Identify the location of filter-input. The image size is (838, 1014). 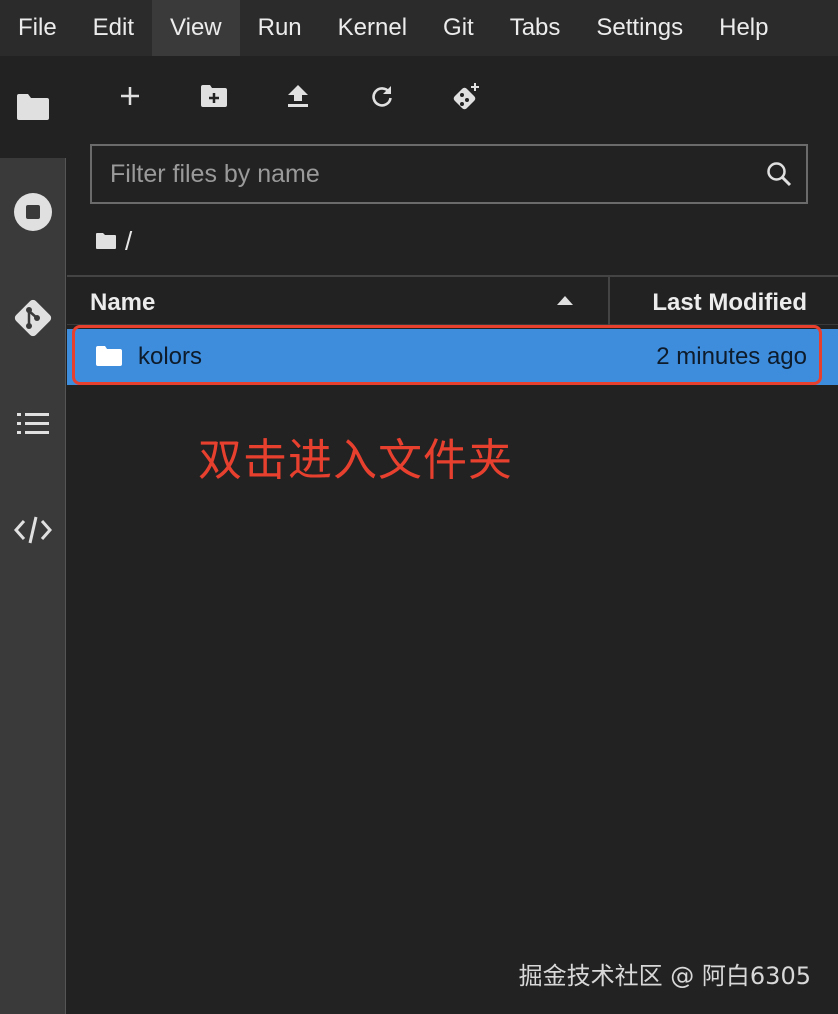
(422, 174).